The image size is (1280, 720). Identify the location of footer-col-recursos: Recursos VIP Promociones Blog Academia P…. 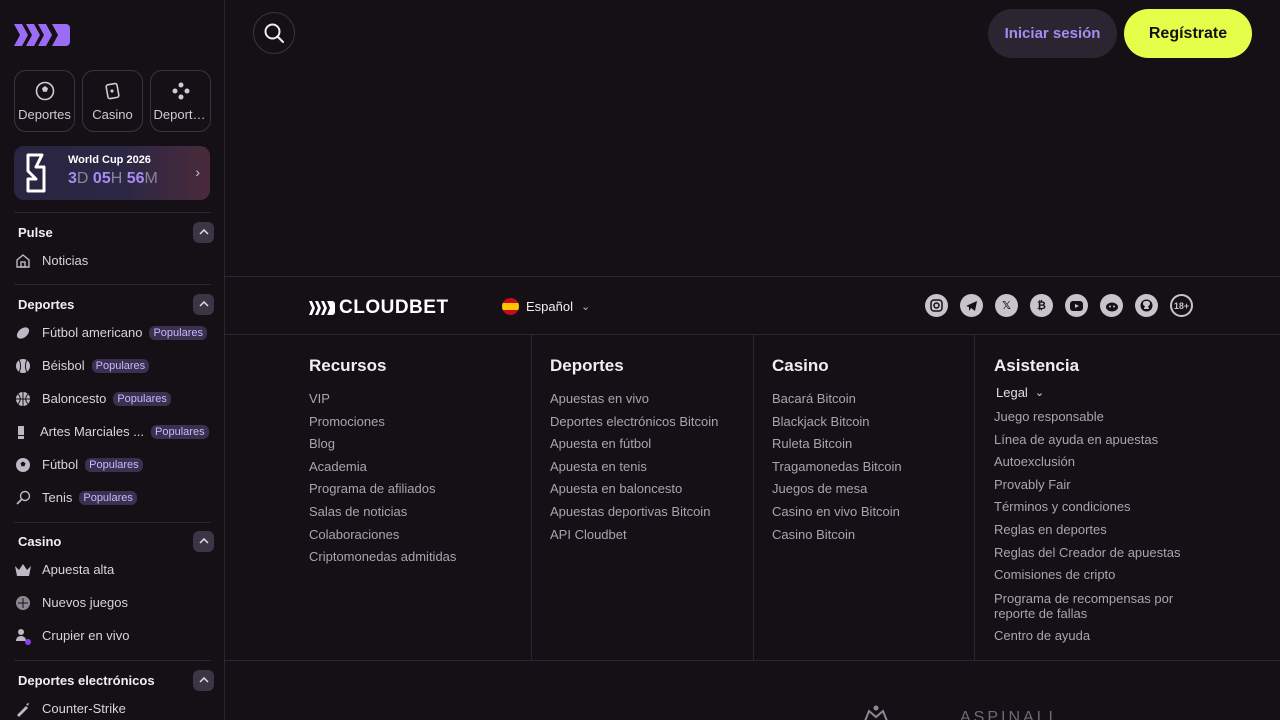
(420, 498).